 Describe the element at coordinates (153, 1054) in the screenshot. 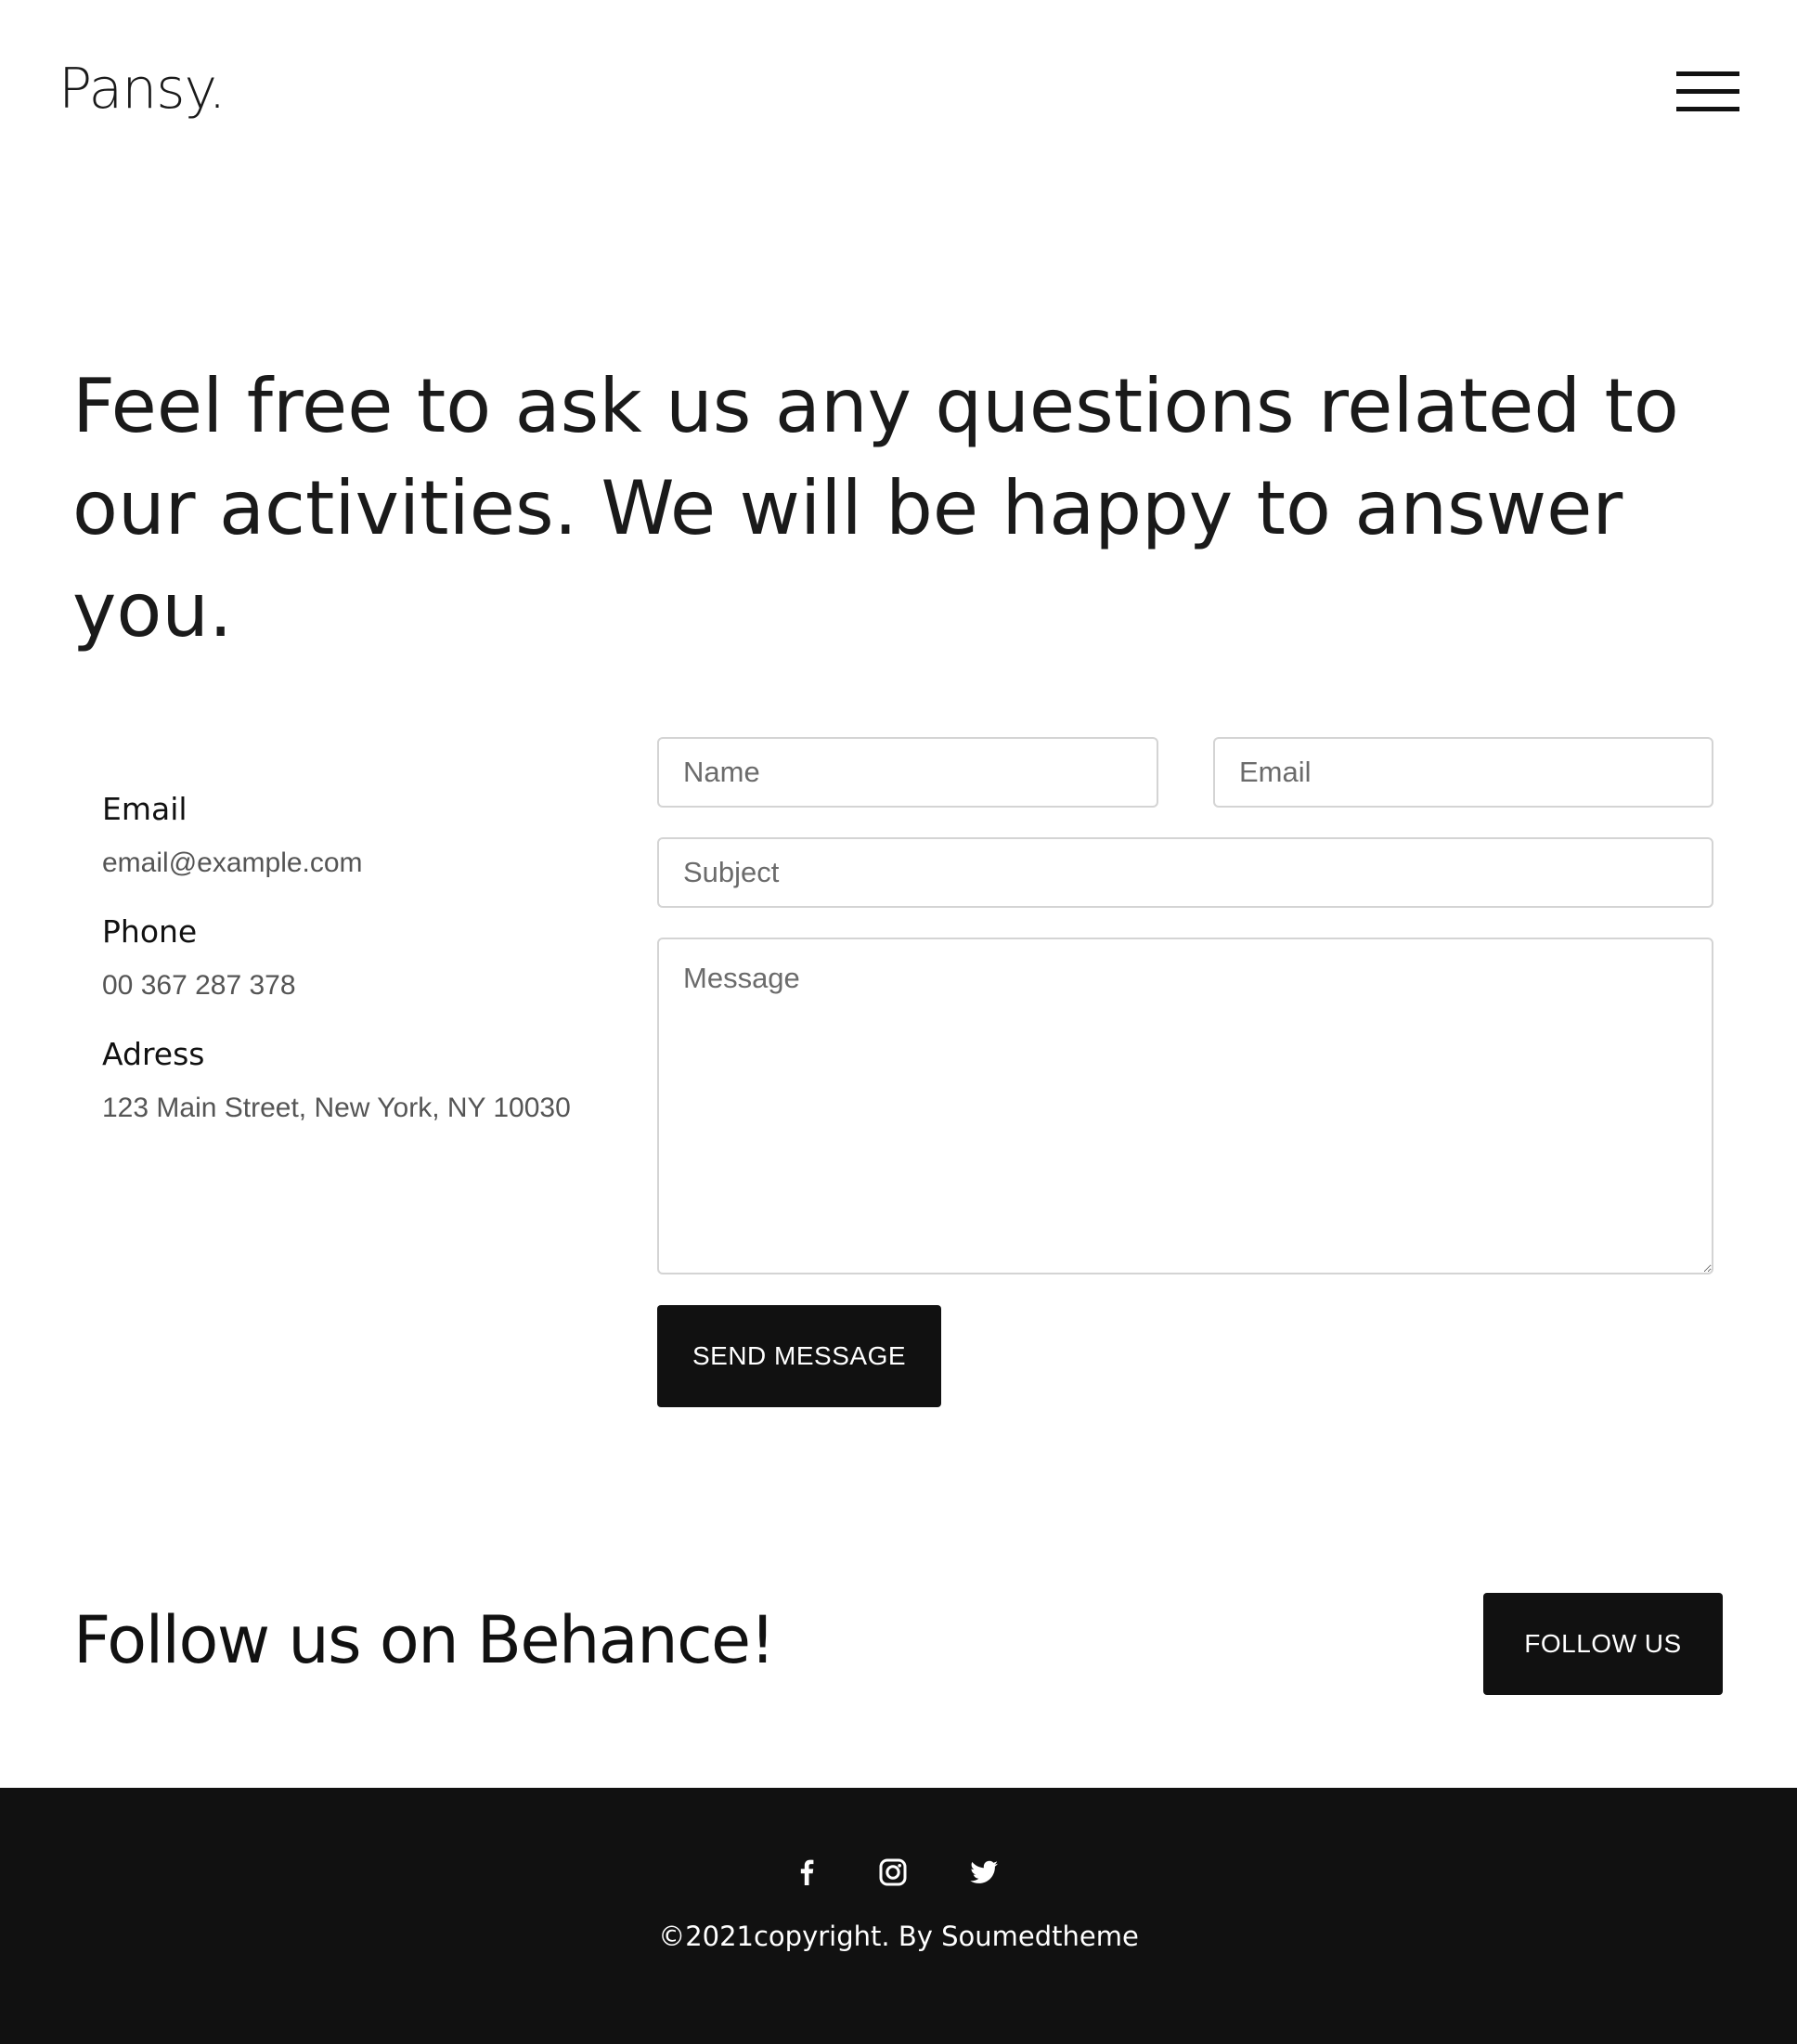

I see `address-label: Adress` at that location.